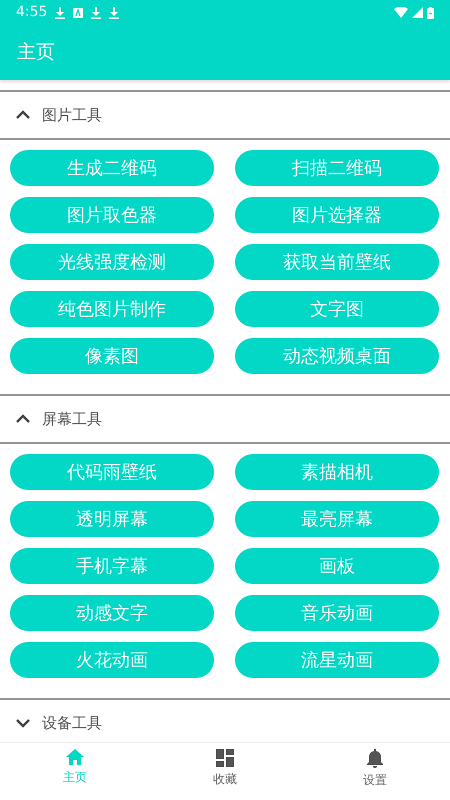 This screenshot has width=450, height=800. What do you see at coordinates (112, 262) in the screenshot?
I see `tool-button: 光线强度检测` at bounding box center [112, 262].